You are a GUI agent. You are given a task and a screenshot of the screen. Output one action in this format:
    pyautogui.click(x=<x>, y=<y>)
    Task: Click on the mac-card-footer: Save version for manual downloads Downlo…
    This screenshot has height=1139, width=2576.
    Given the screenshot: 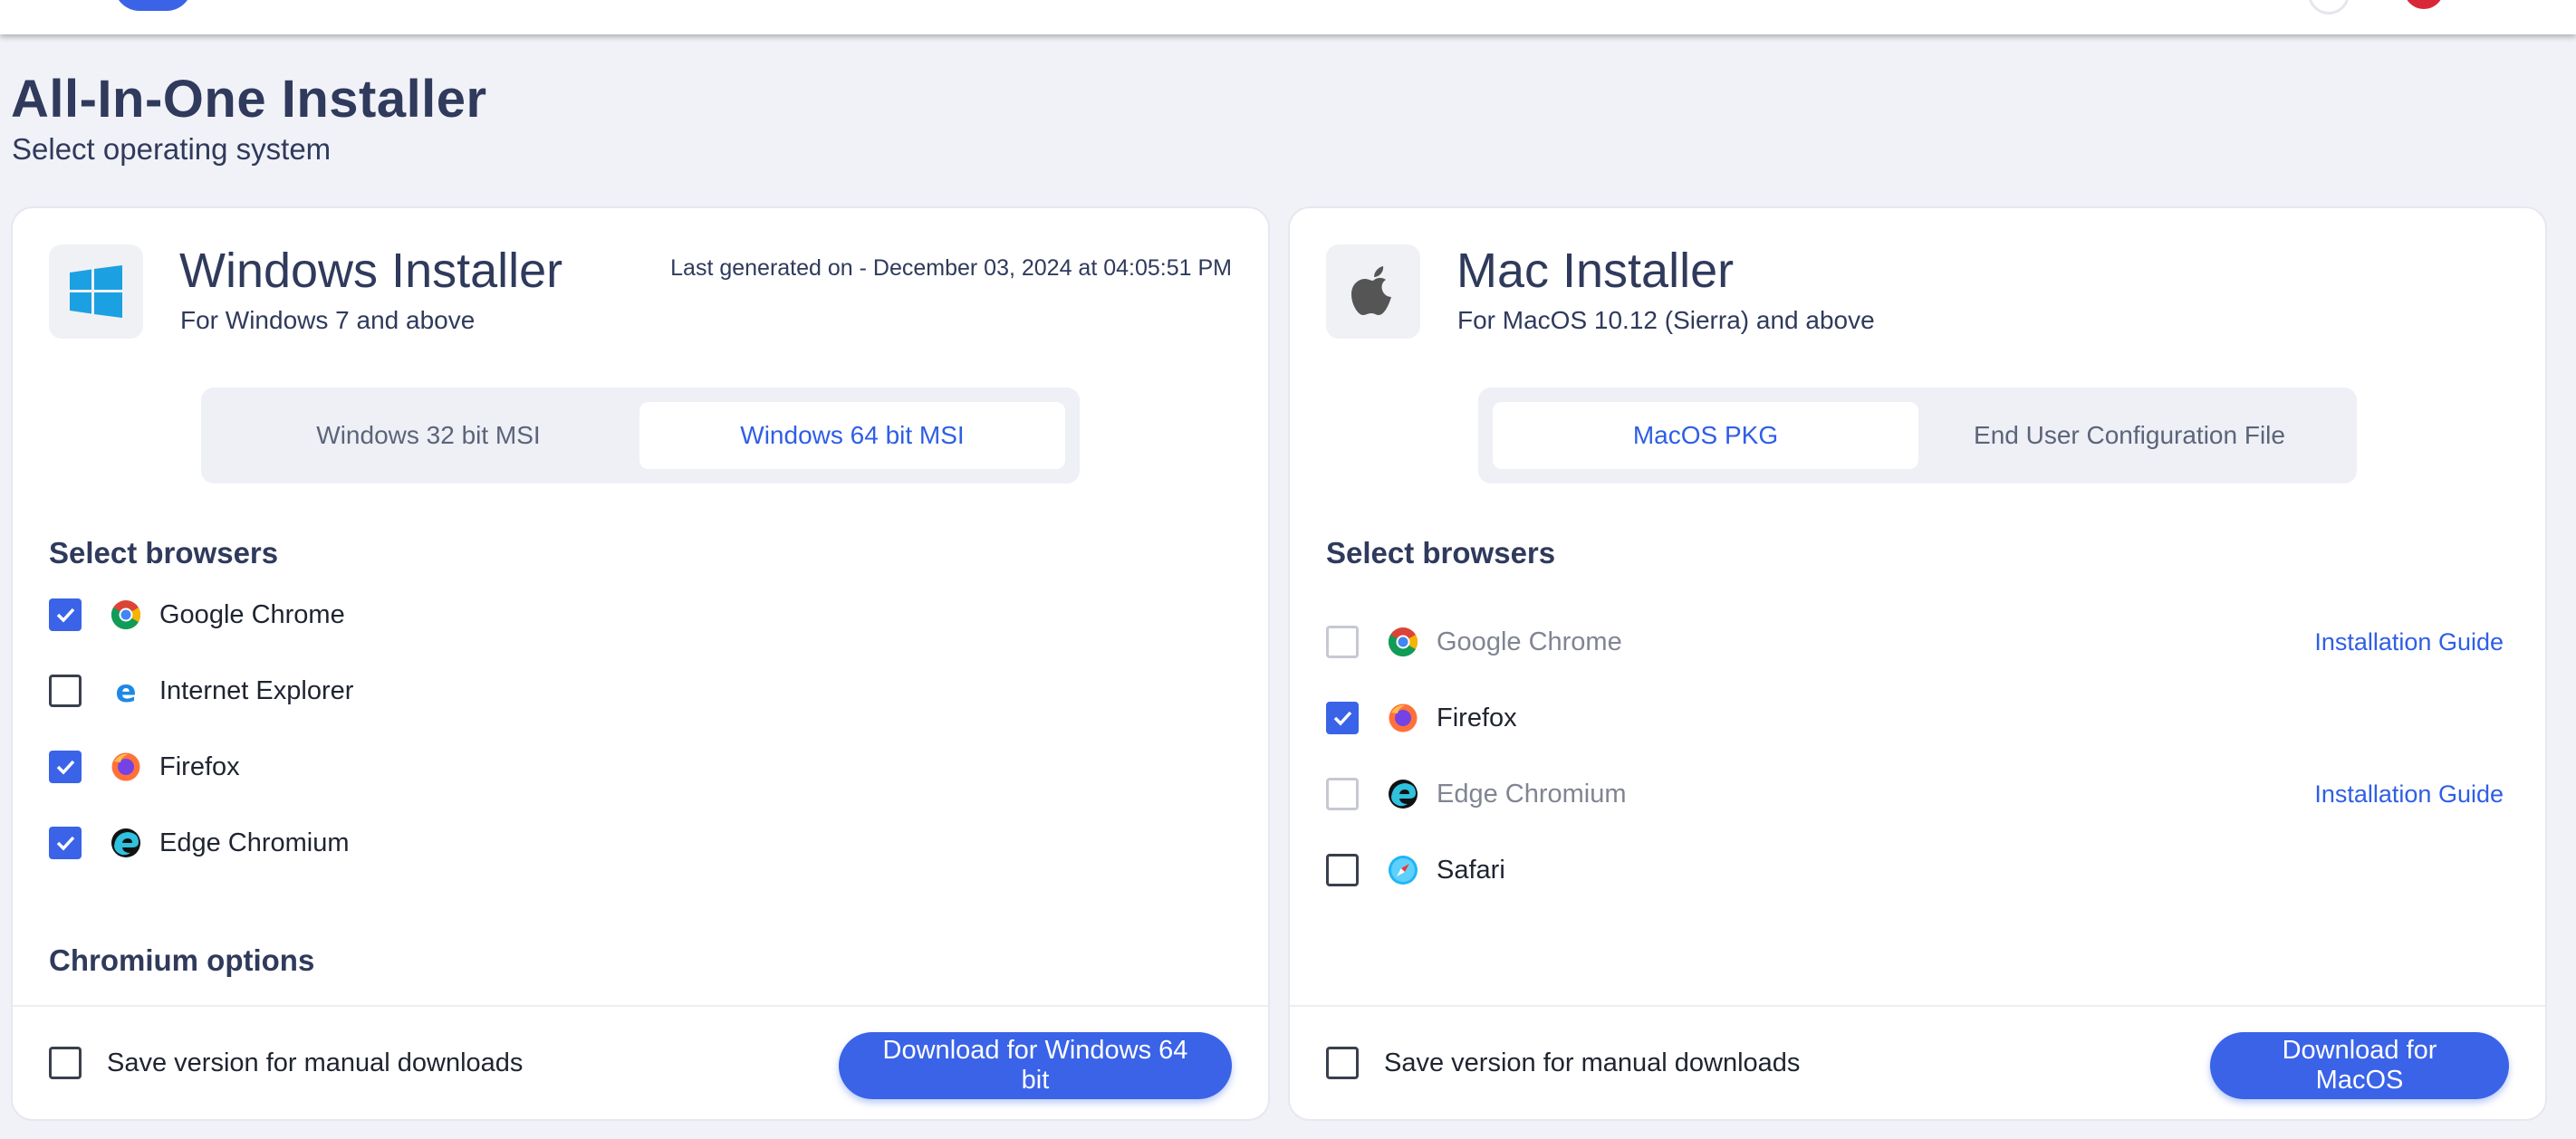 What is the action you would take?
    pyautogui.click(x=1917, y=1062)
    